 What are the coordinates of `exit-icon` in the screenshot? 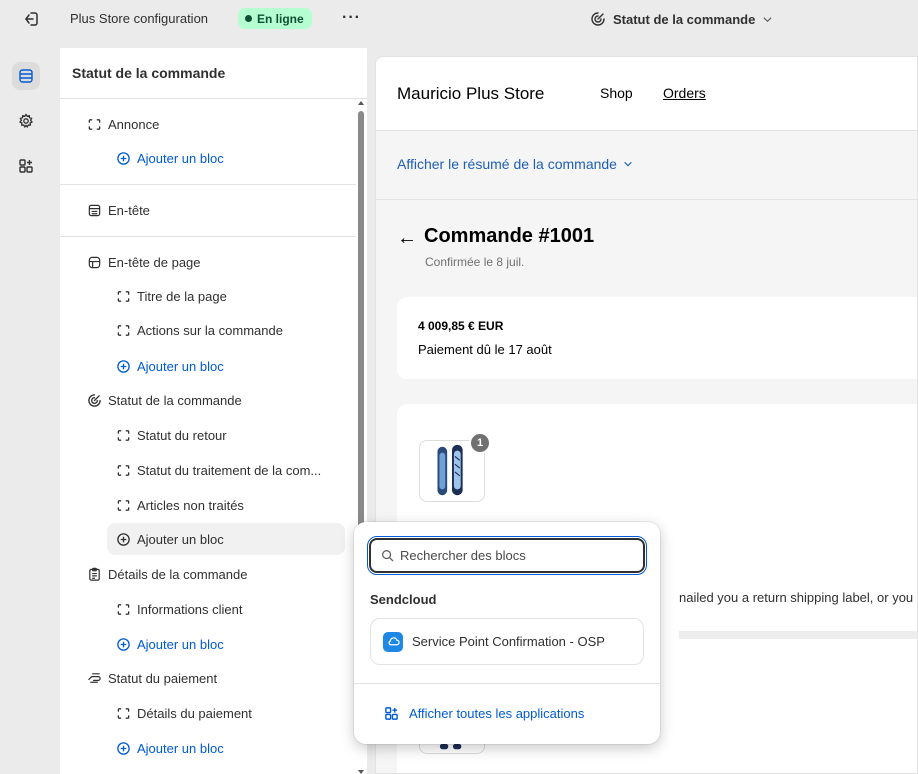 It's located at (31, 19).